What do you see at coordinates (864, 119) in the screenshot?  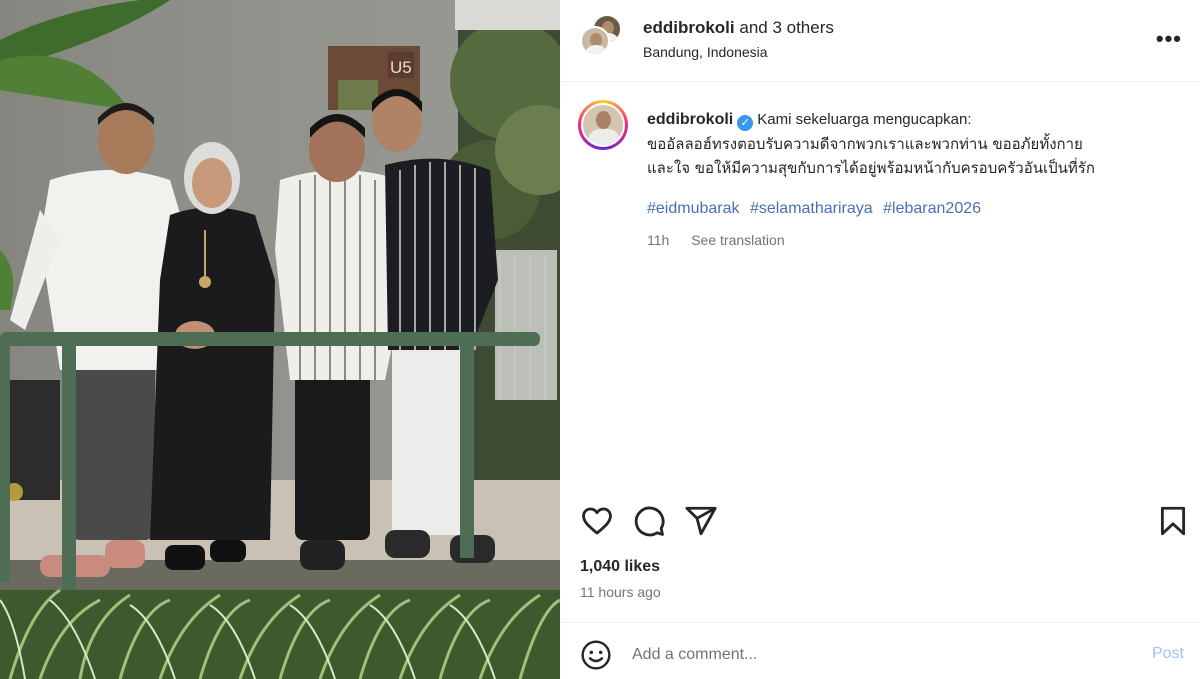 I see `caption-intro: Kami sekeluarga mengucapkan:` at bounding box center [864, 119].